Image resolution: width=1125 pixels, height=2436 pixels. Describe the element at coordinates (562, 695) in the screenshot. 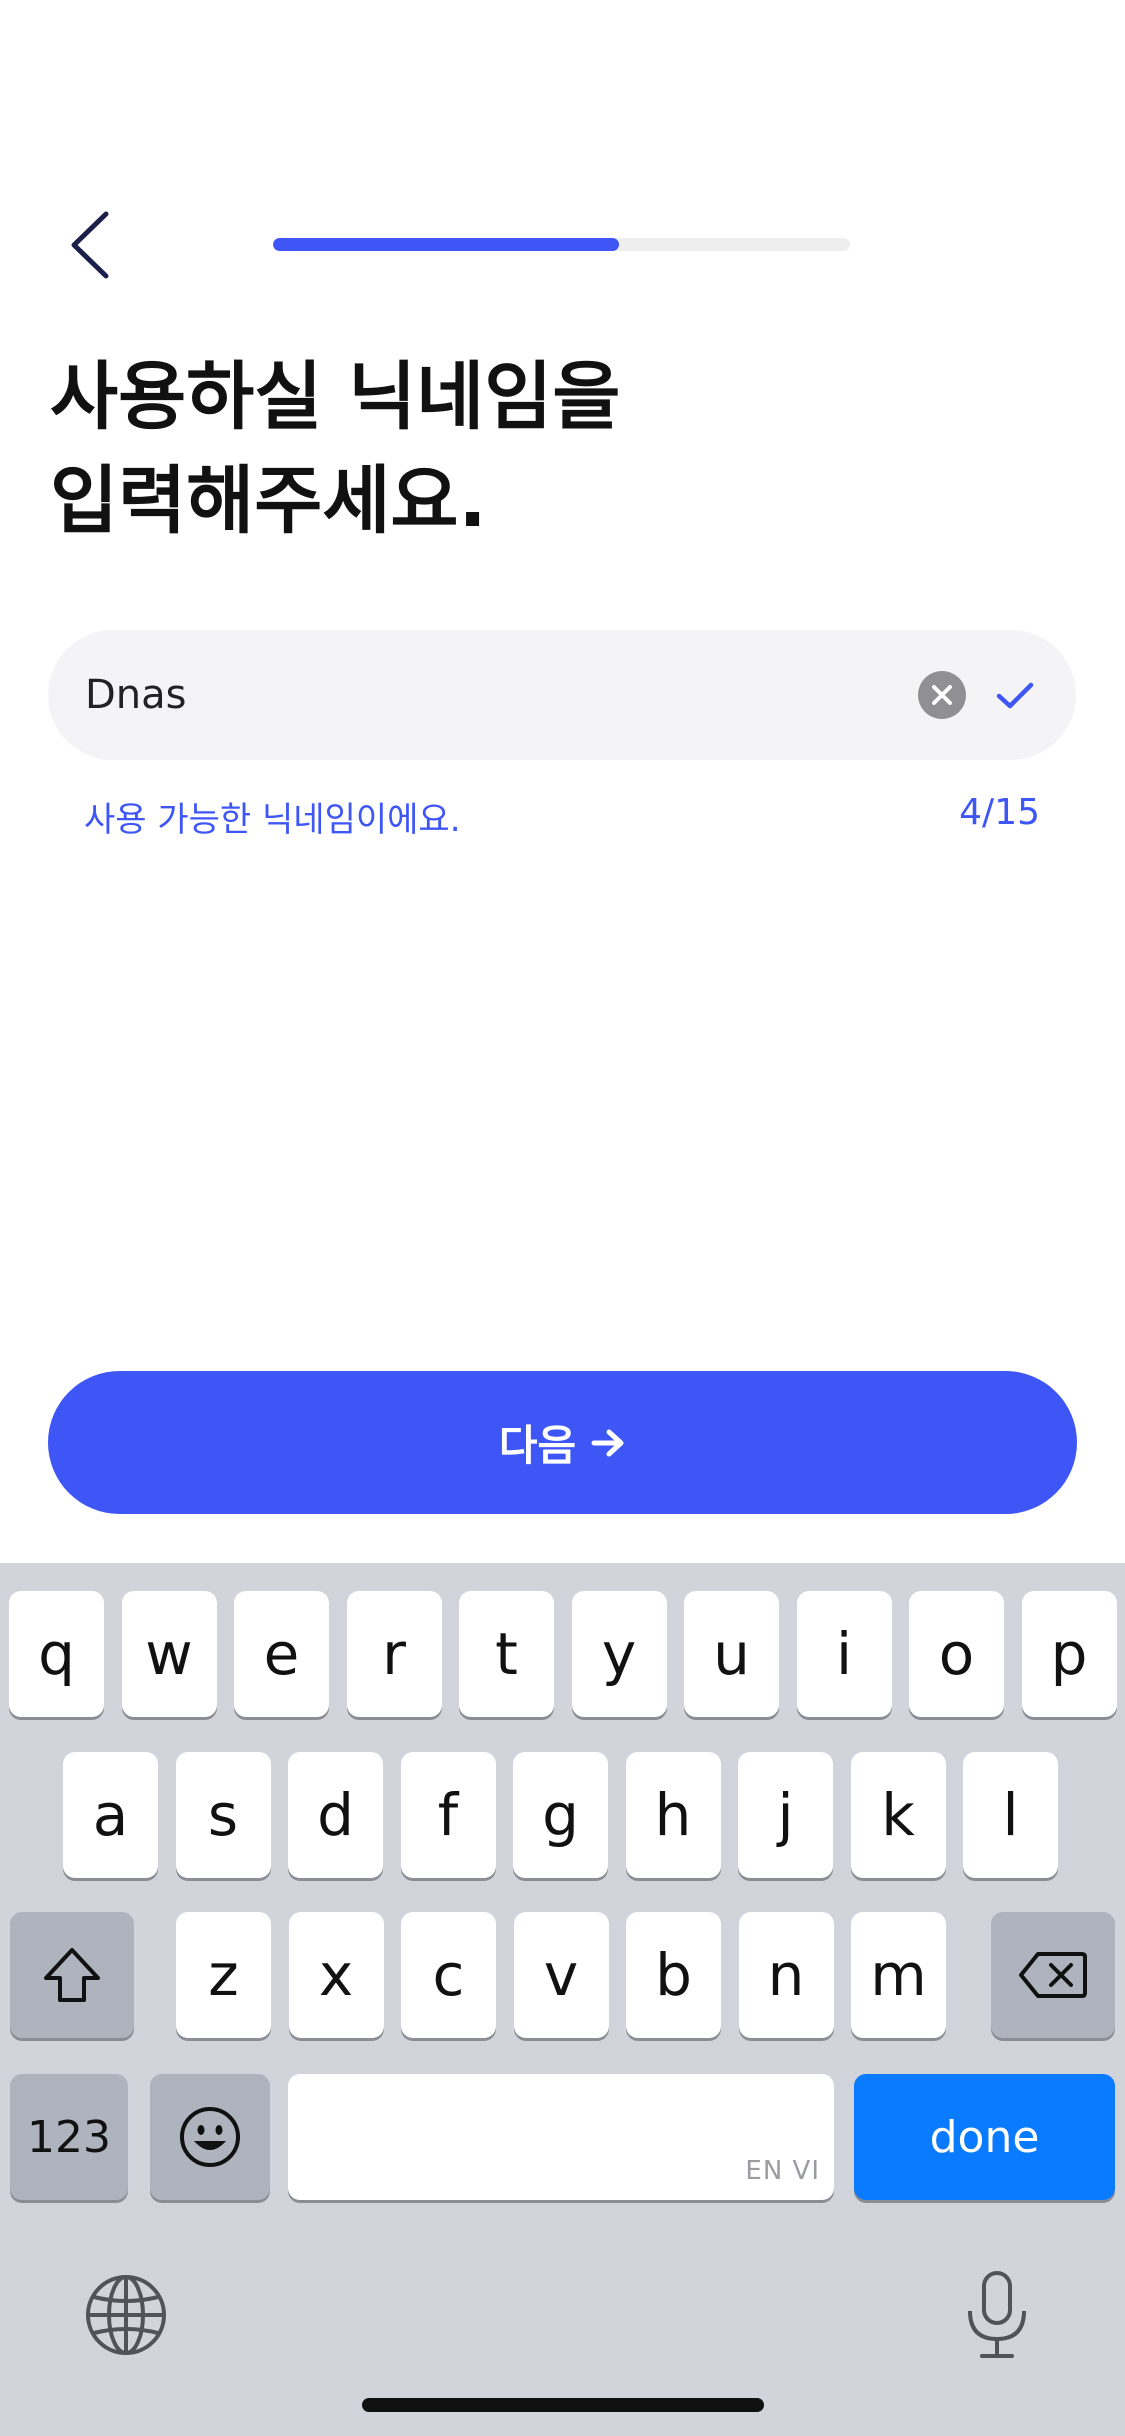

I see `nickname-field: Dnas` at that location.